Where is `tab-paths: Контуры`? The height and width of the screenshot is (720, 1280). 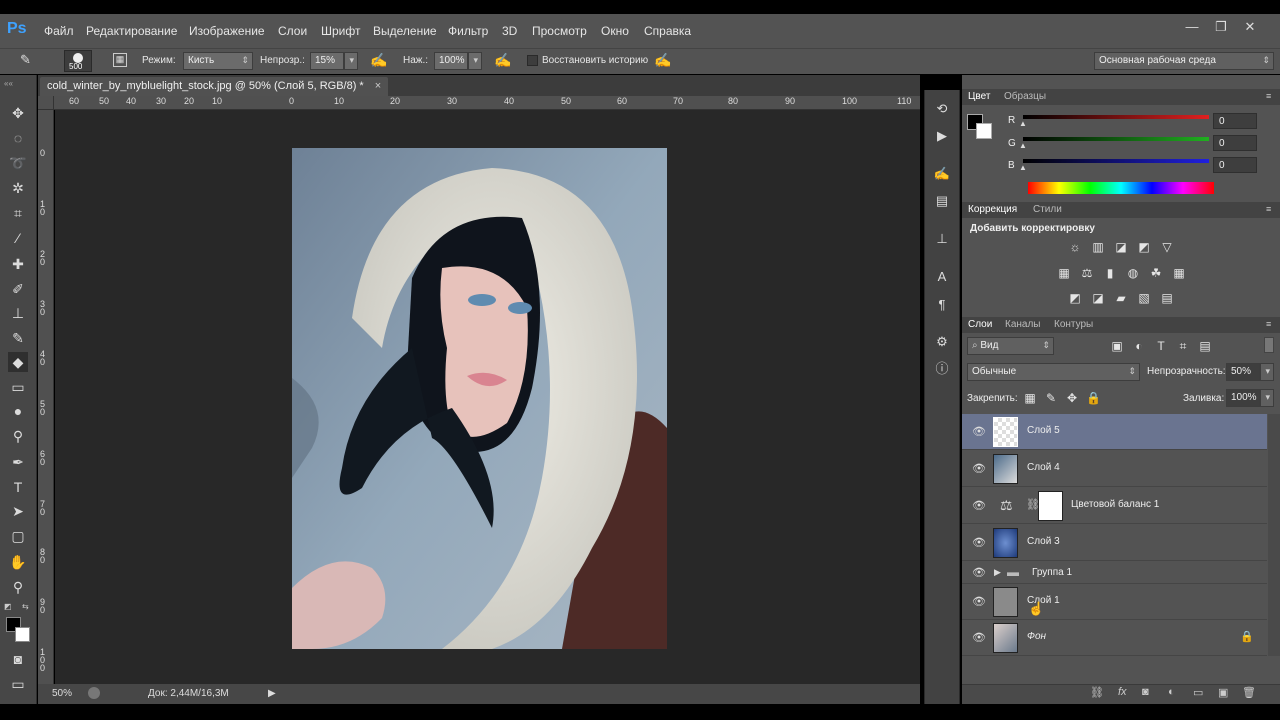 tab-paths: Контуры is located at coordinates (1073, 324).